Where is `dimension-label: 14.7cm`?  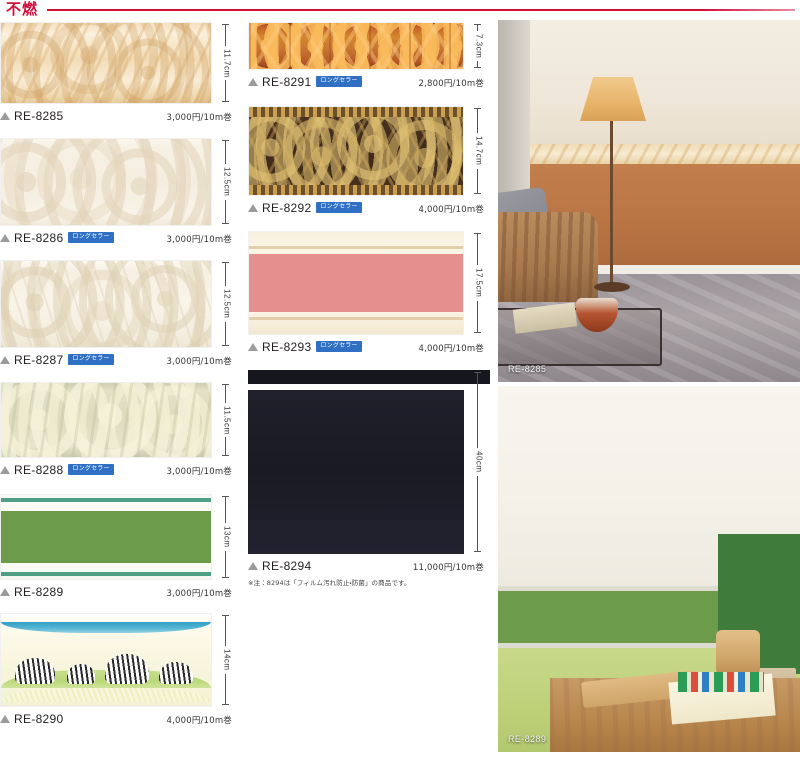
dimension-label: 14.7cm is located at coordinates (479, 151).